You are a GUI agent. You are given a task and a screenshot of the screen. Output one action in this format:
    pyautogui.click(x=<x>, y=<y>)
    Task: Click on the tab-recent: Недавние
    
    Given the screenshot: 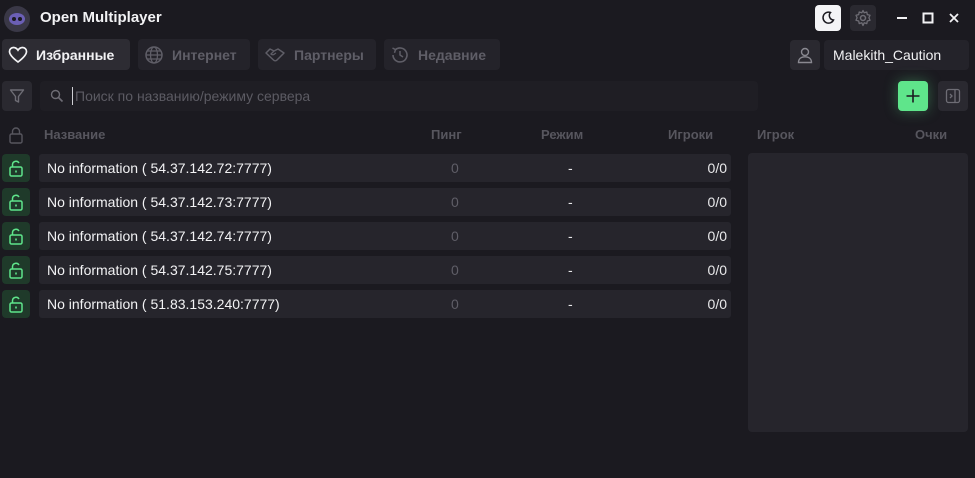 What is the action you would take?
    pyautogui.click(x=442, y=54)
    